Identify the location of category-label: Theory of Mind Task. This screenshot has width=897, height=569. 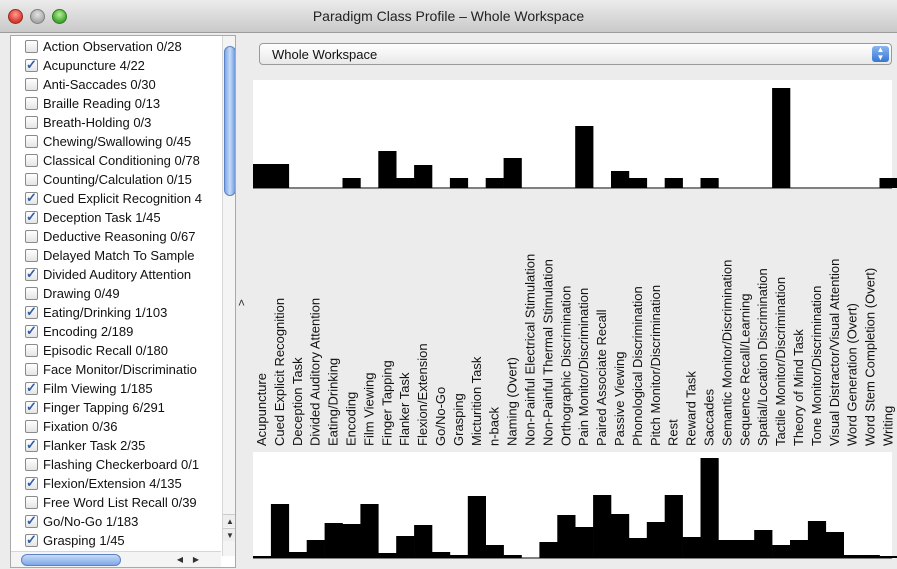
(798, 387).